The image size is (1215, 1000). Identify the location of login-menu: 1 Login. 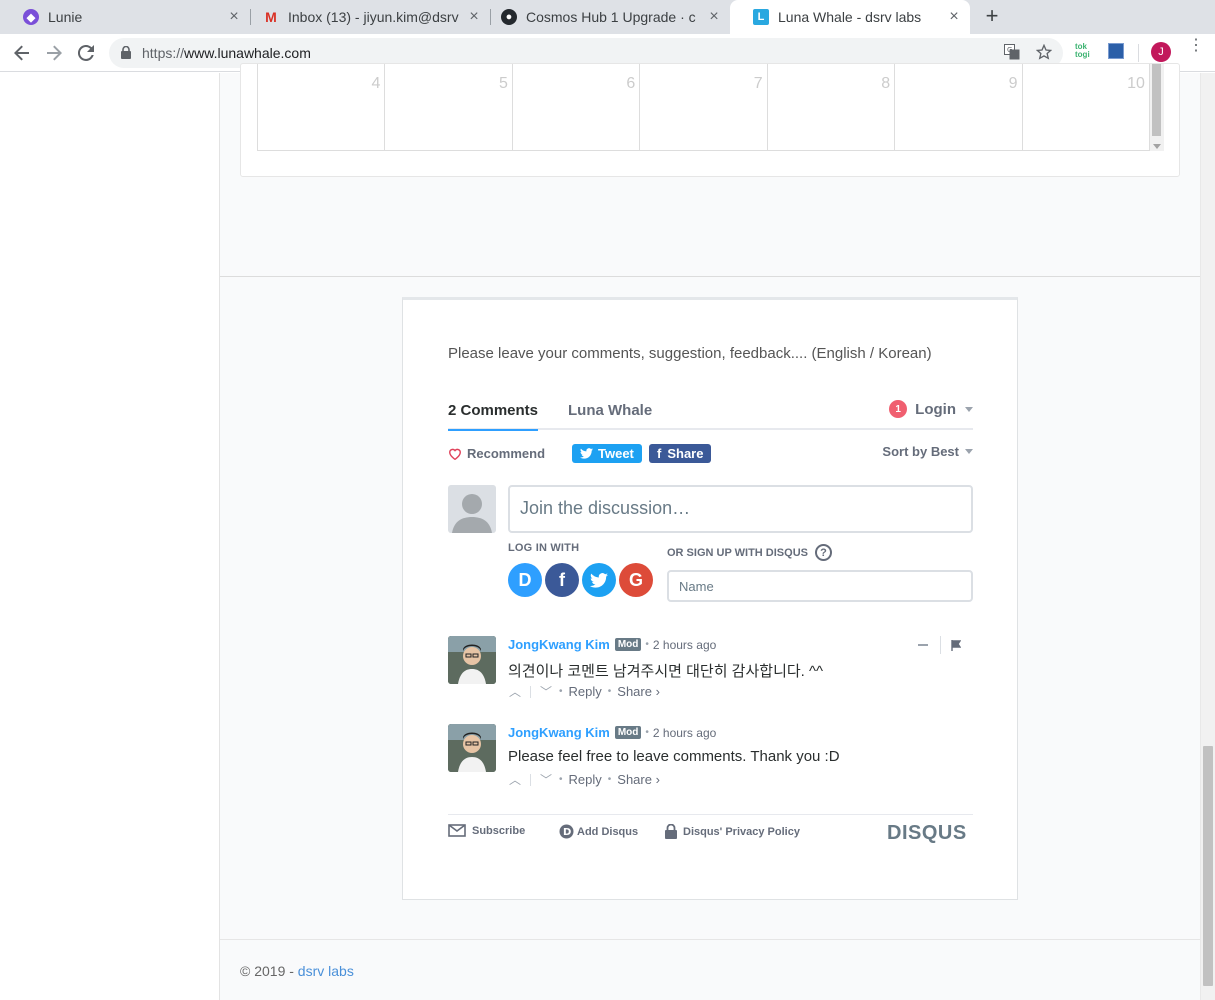
(931, 409).